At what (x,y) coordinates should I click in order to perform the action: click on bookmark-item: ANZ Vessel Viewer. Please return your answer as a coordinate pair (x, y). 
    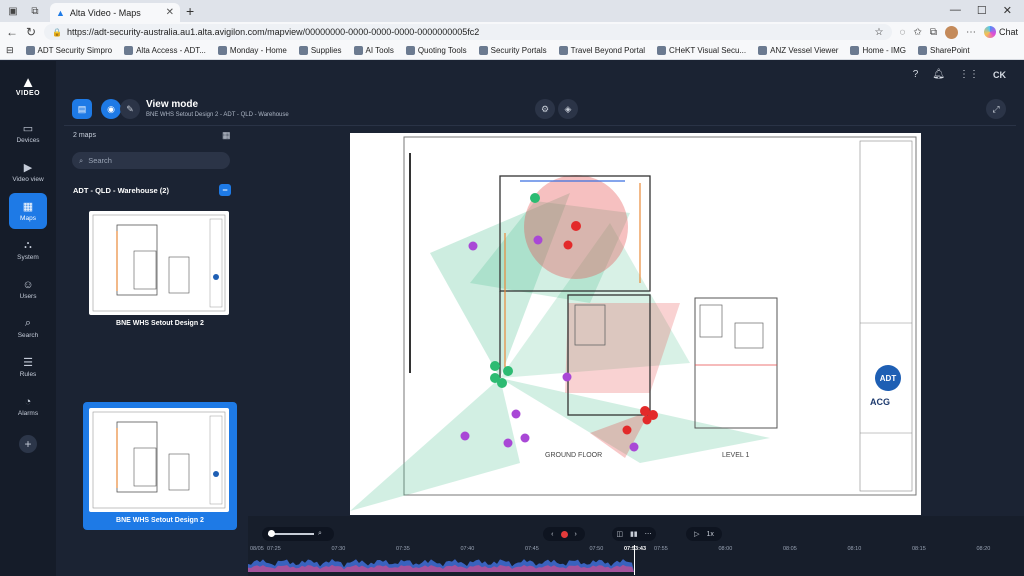
    Looking at the image, I should click on (798, 50).